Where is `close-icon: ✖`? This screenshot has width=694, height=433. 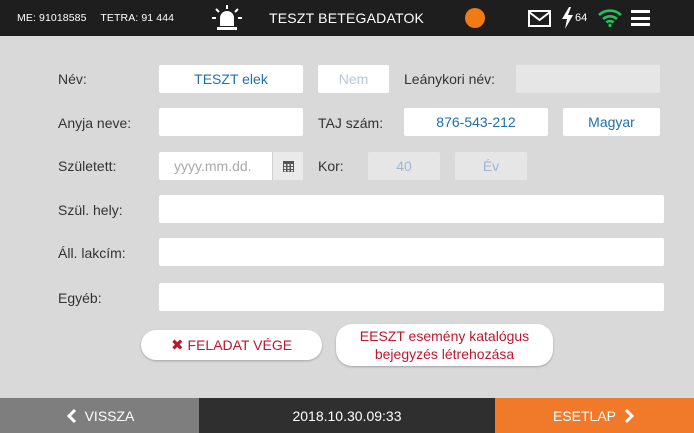 close-icon: ✖ is located at coordinates (177, 345).